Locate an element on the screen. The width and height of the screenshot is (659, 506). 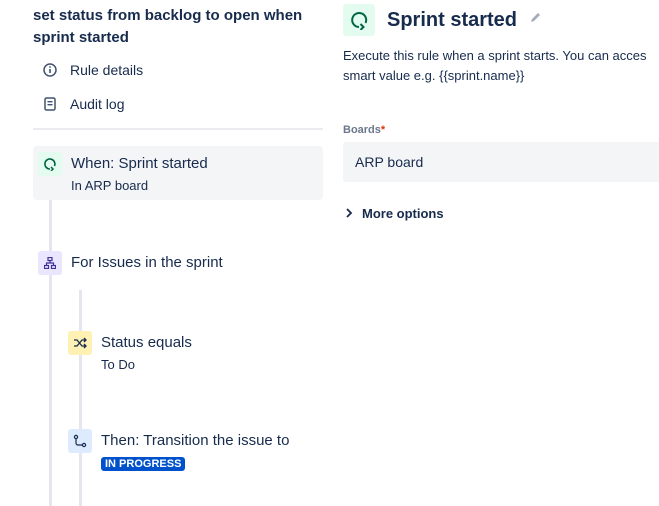
panel-header: Sprint started is located at coordinates (442, 20).